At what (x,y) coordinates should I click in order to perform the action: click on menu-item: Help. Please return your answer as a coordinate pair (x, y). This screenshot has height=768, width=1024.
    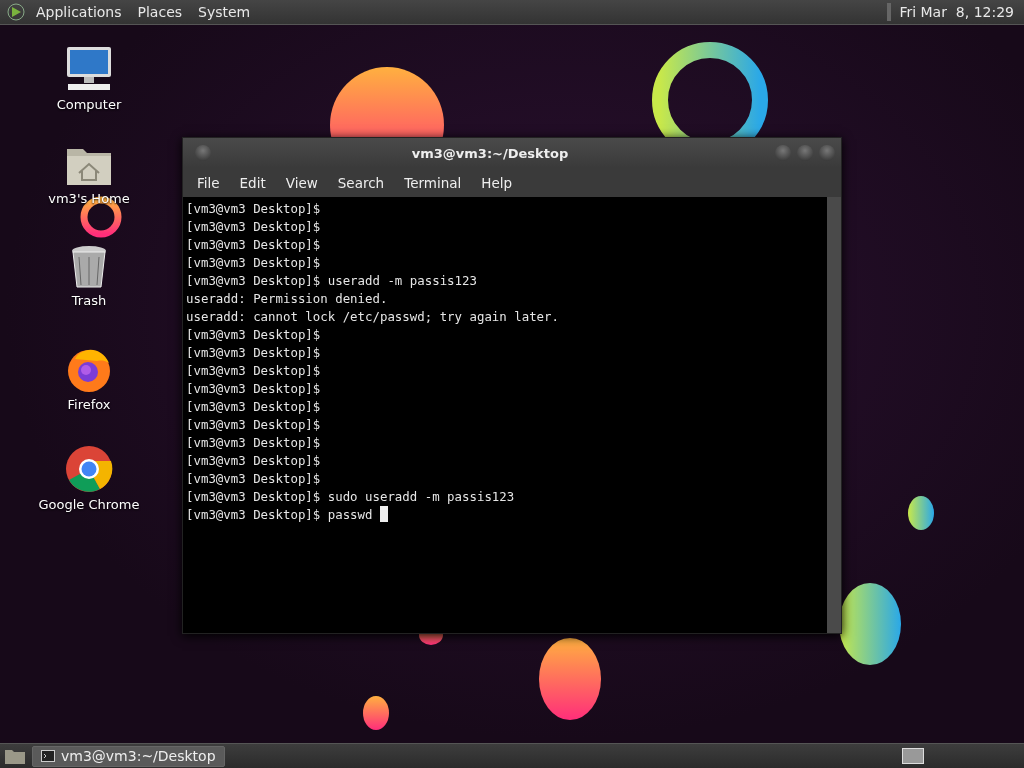
    Looking at the image, I should click on (497, 182).